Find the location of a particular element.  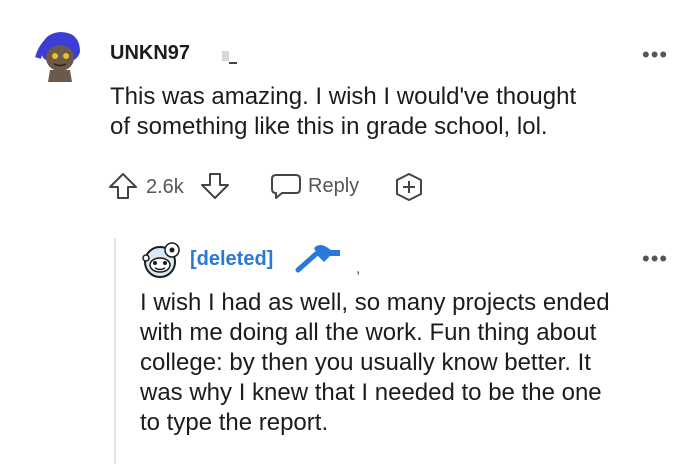

downvote-icon is located at coordinates (215, 186).